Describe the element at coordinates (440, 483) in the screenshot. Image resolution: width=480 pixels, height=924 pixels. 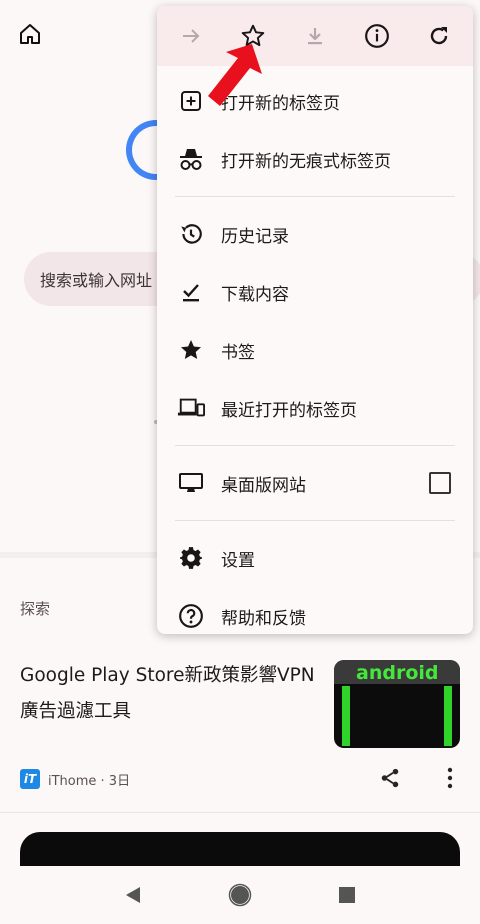
I see `desktop-site-checkbox` at that location.